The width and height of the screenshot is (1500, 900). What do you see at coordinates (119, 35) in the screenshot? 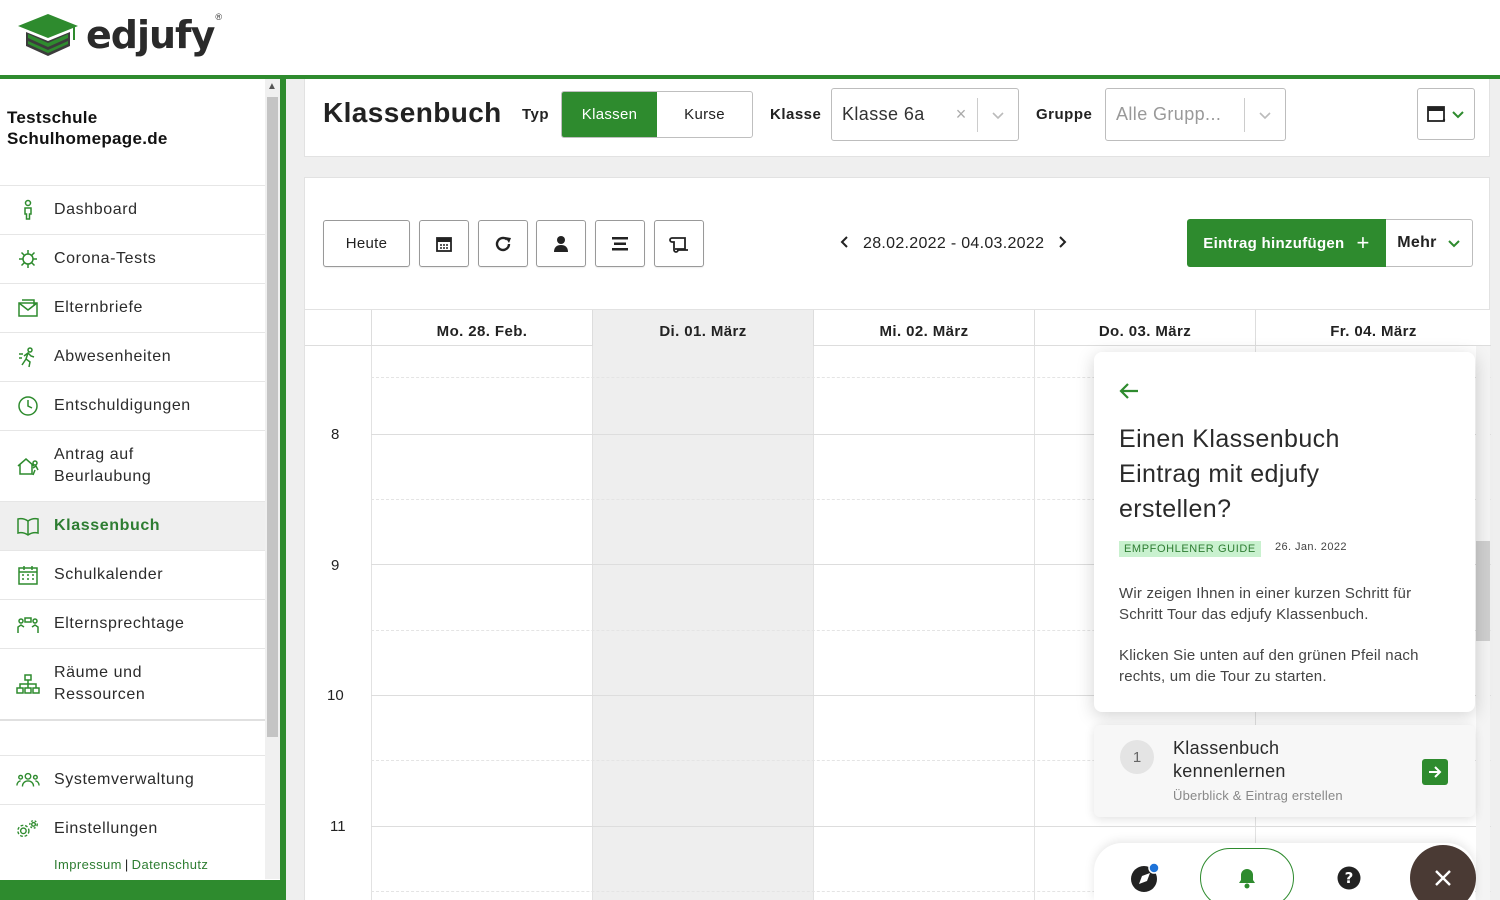
I see `edjufy-logo: edjufy ®` at bounding box center [119, 35].